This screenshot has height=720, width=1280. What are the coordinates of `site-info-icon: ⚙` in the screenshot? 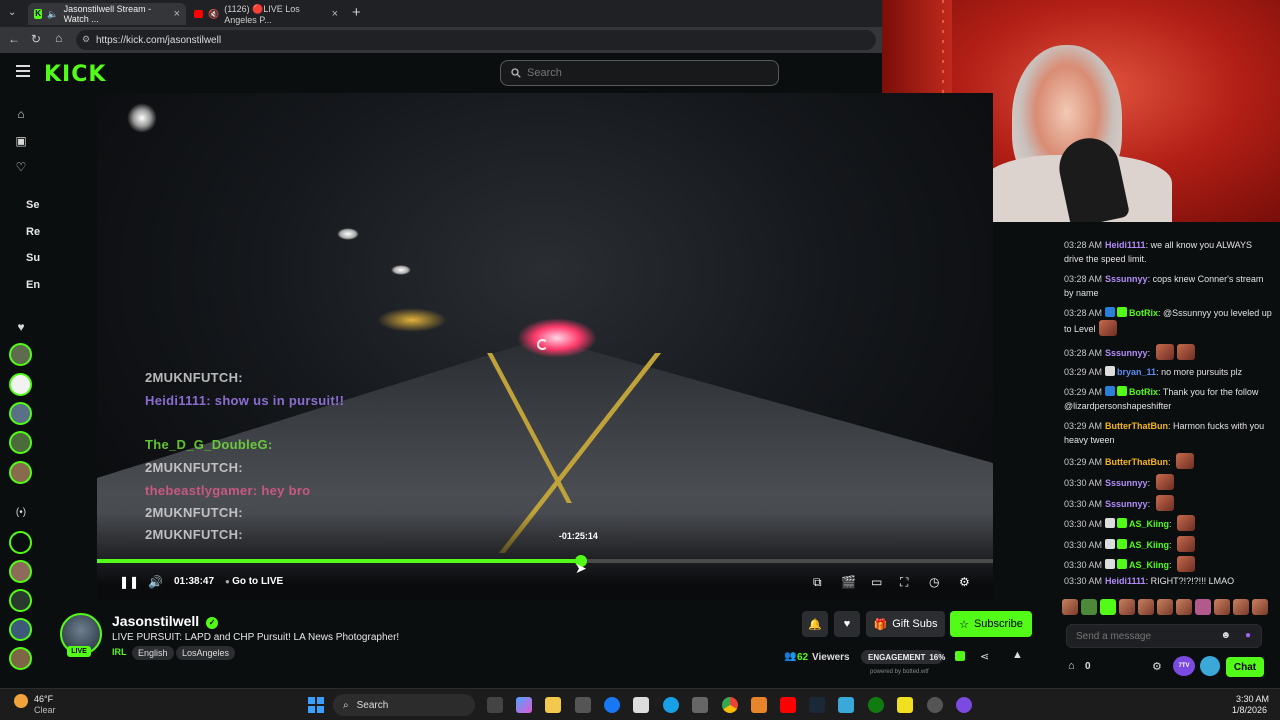 It's located at (86, 39).